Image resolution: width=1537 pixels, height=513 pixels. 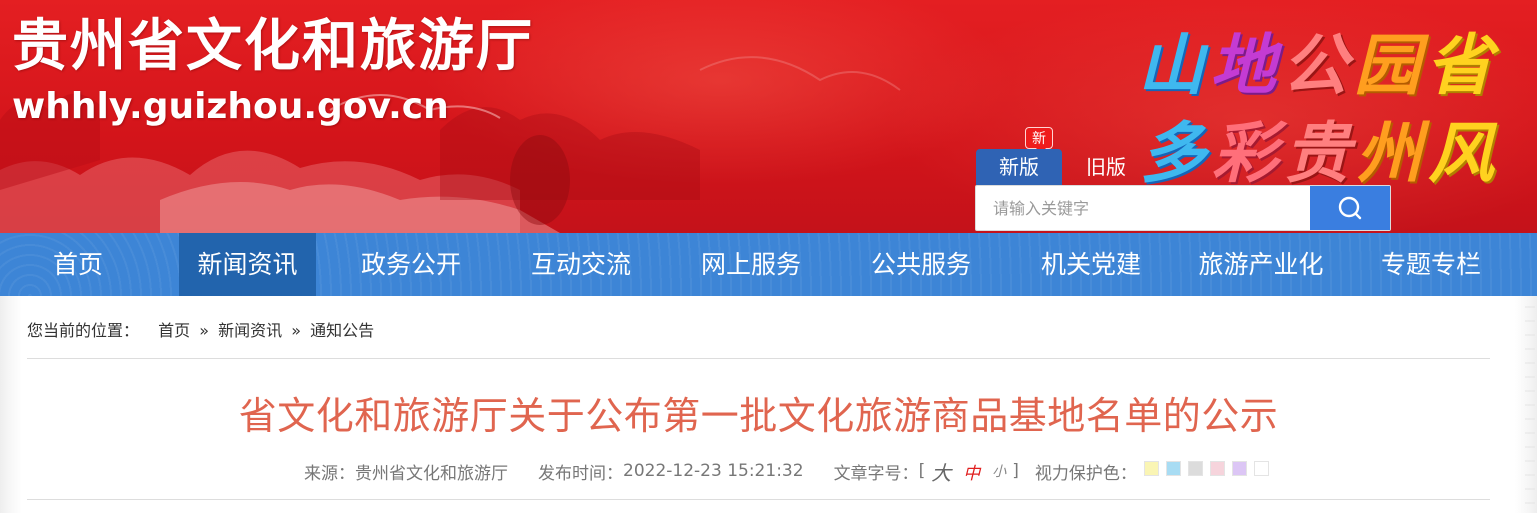 What do you see at coordinates (329, 473) in the screenshot?
I see `source-label: 来源：` at bounding box center [329, 473].